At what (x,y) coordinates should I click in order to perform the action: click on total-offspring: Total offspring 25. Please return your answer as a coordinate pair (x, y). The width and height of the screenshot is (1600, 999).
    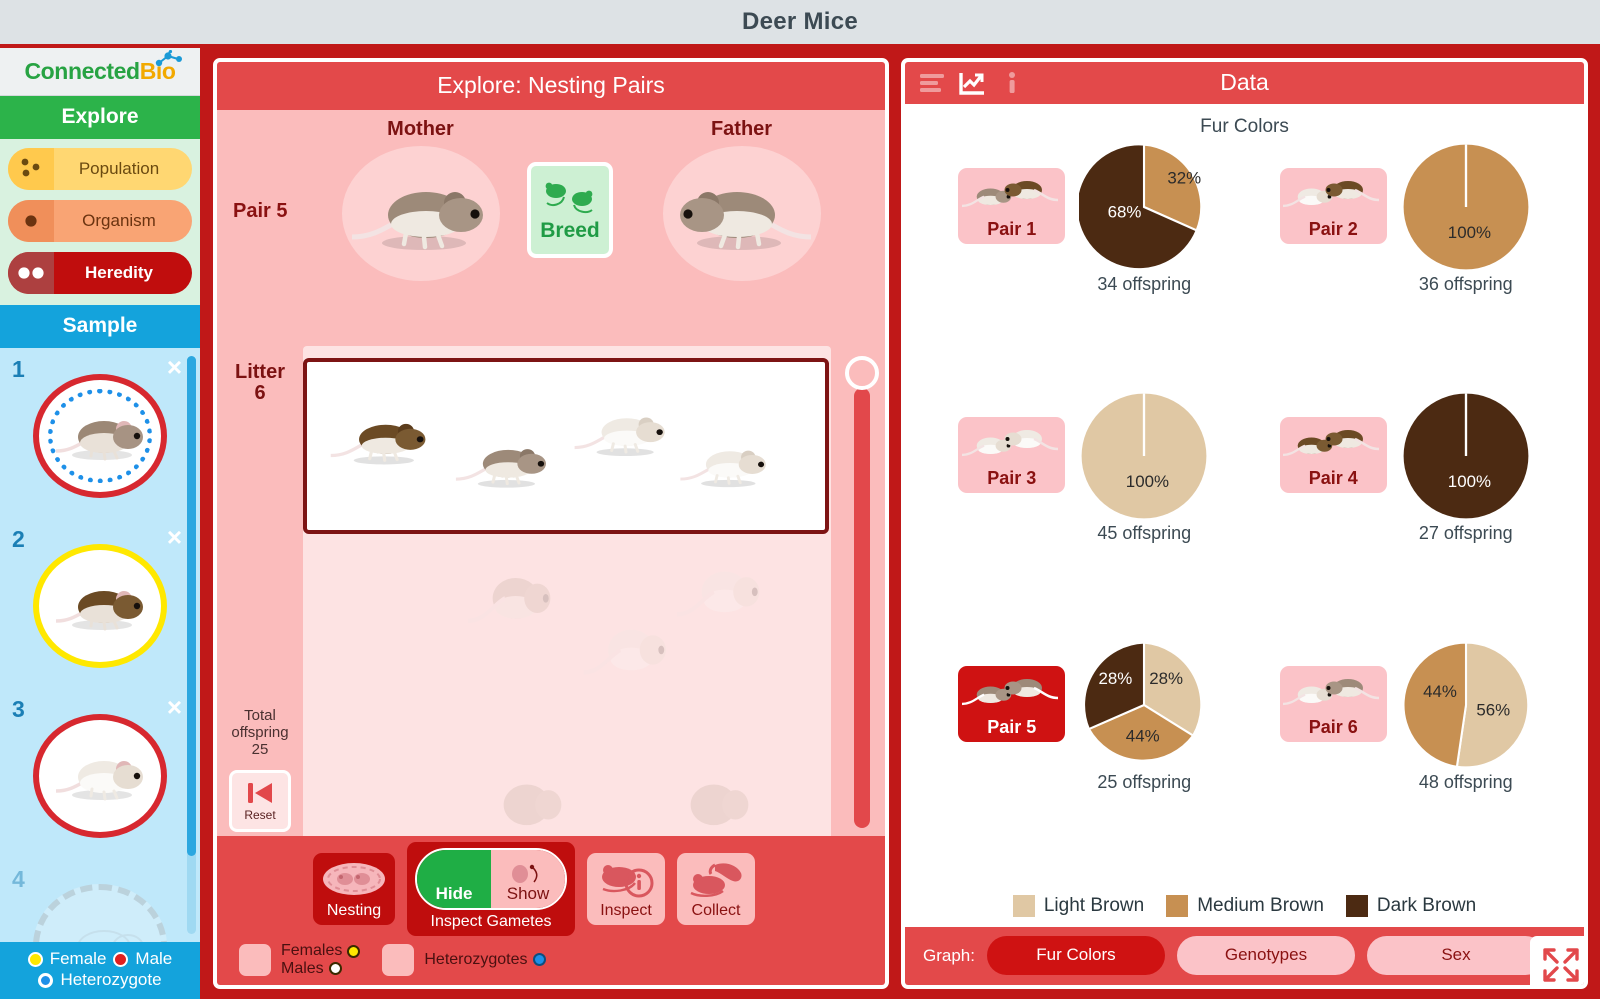
    Looking at the image, I should click on (260, 733).